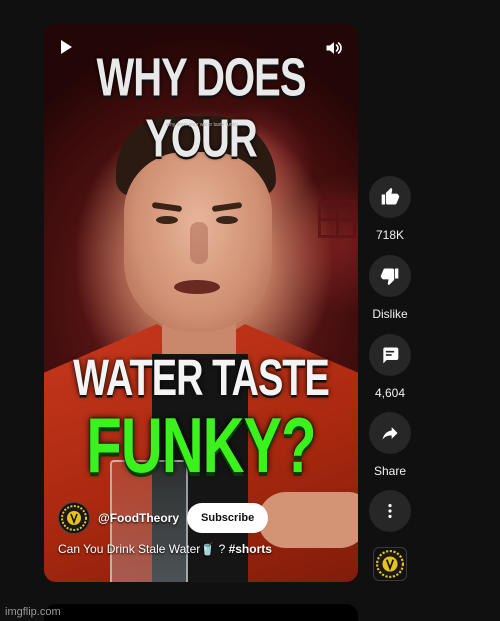  What do you see at coordinates (337, 219) in the screenshot?
I see `background-window` at bounding box center [337, 219].